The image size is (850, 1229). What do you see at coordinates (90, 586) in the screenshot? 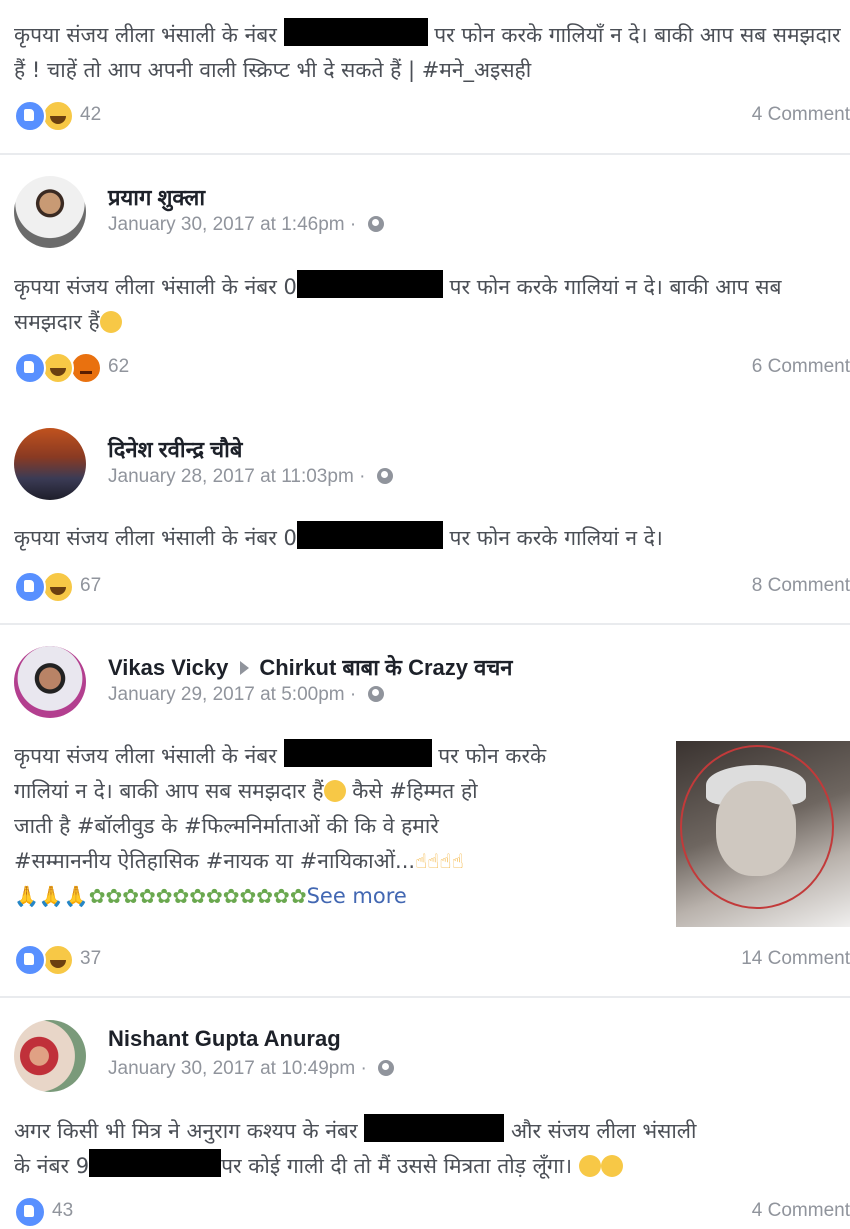
I see `reaction-count: 67` at bounding box center [90, 586].